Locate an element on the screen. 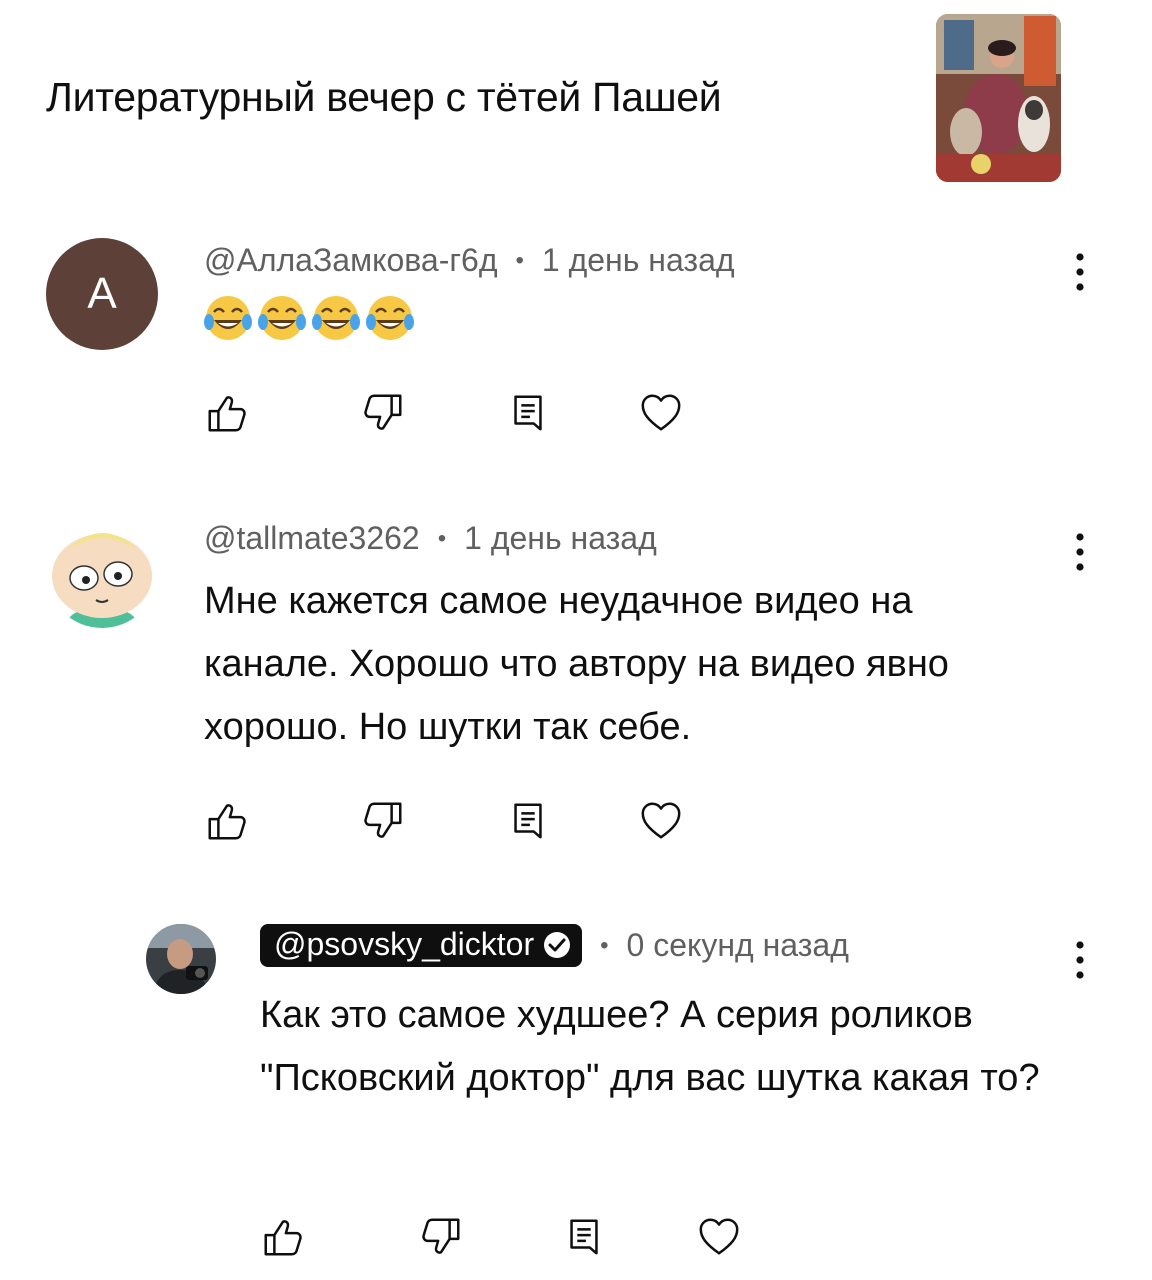  video-thumbnail is located at coordinates (998, 98).